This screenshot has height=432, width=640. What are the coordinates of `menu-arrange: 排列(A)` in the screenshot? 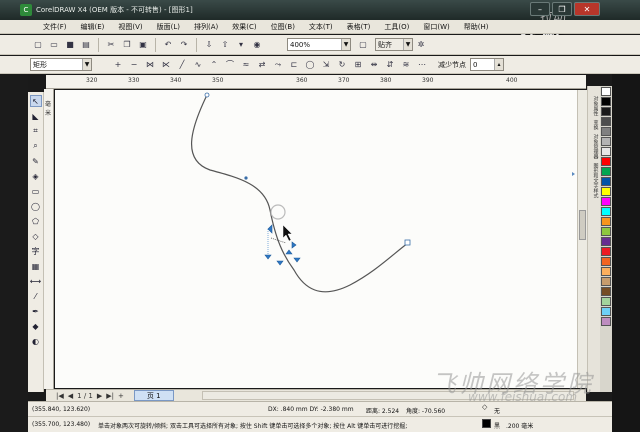 It's located at (206, 27).